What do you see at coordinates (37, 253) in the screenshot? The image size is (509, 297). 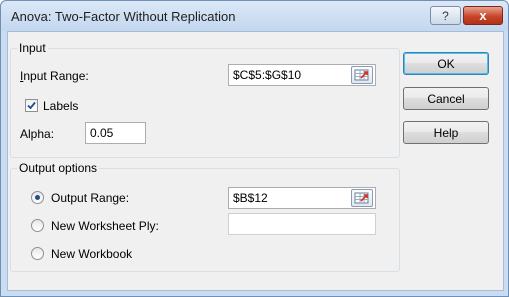 I see `new-workbook-radio` at bounding box center [37, 253].